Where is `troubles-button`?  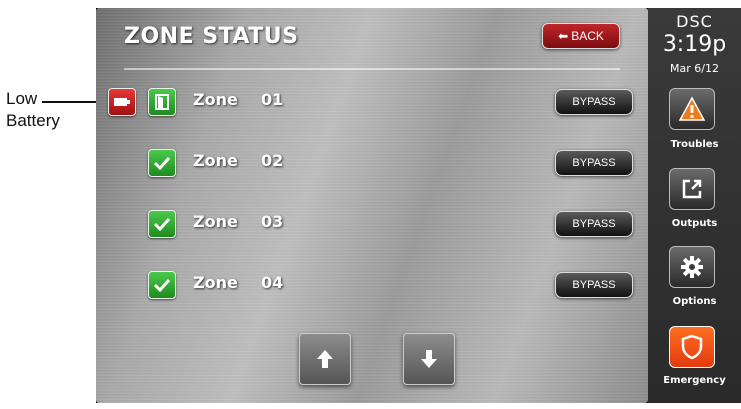 troubles-button is located at coordinates (692, 109).